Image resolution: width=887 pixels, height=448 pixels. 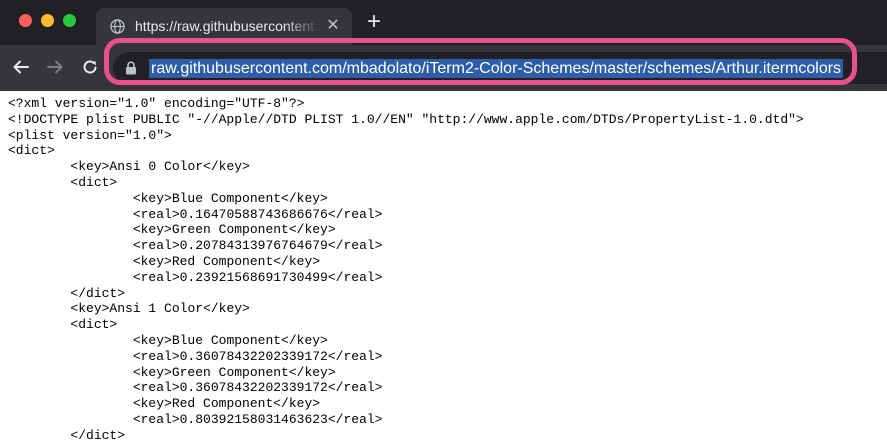 I want to click on source-line: <plist version="1.0">, so click(x=90, y=135).